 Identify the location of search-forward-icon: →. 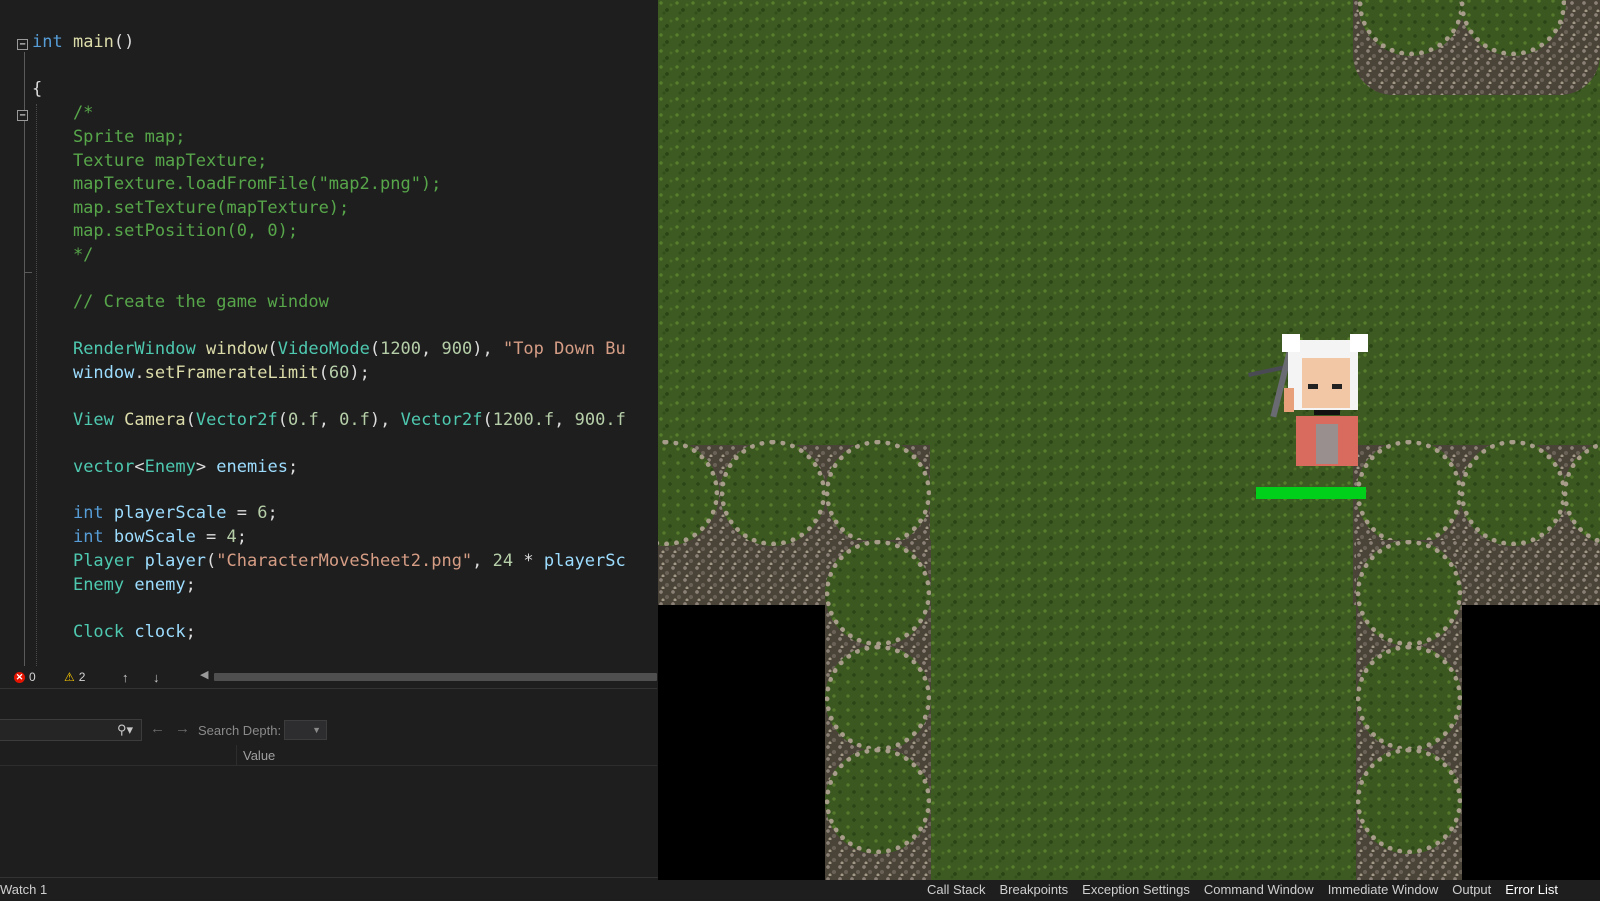
(182, 728).